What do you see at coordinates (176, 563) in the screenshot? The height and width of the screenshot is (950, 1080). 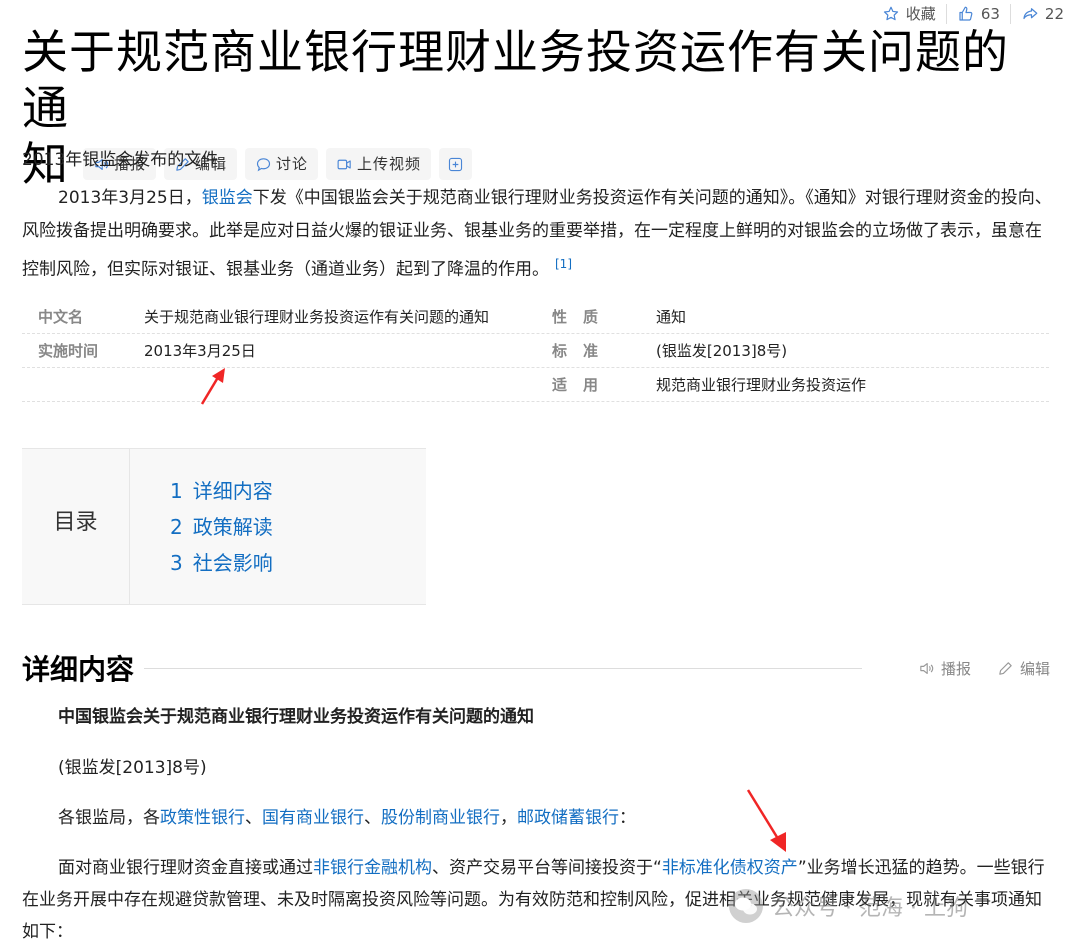 I see `toc-item-number: 3` at bounding box center [176, 563].